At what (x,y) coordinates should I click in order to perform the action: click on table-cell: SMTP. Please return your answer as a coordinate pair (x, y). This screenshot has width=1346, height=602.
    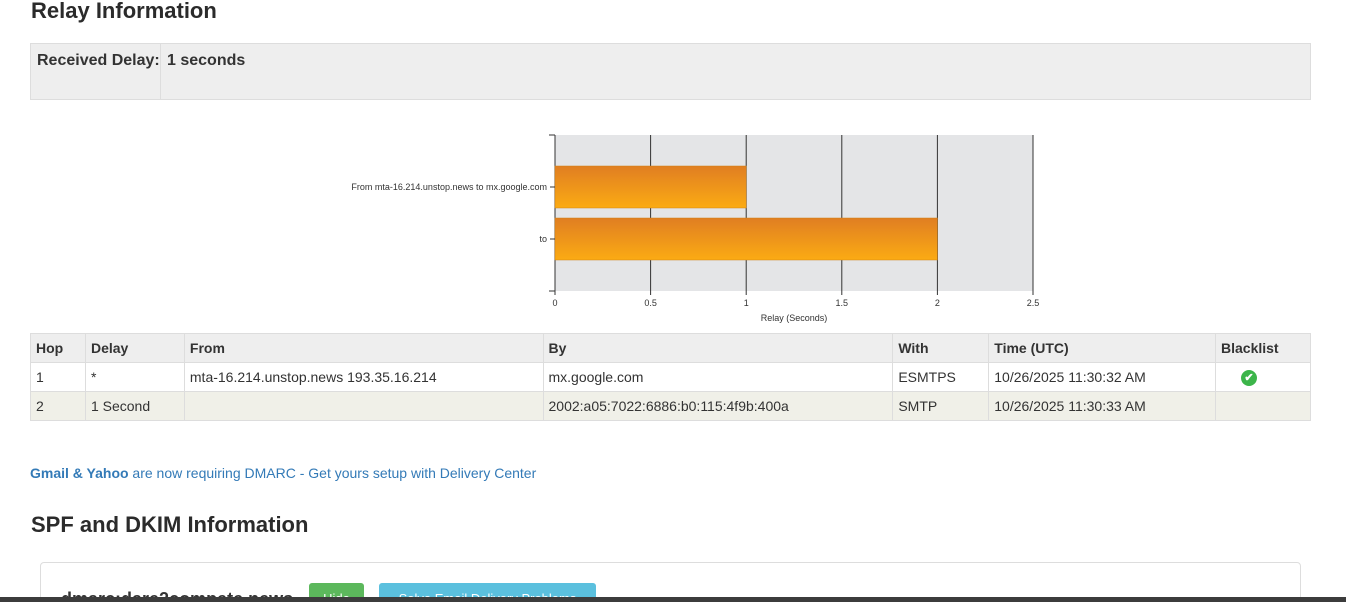
    Looking at the image, I should click on (941, 406).